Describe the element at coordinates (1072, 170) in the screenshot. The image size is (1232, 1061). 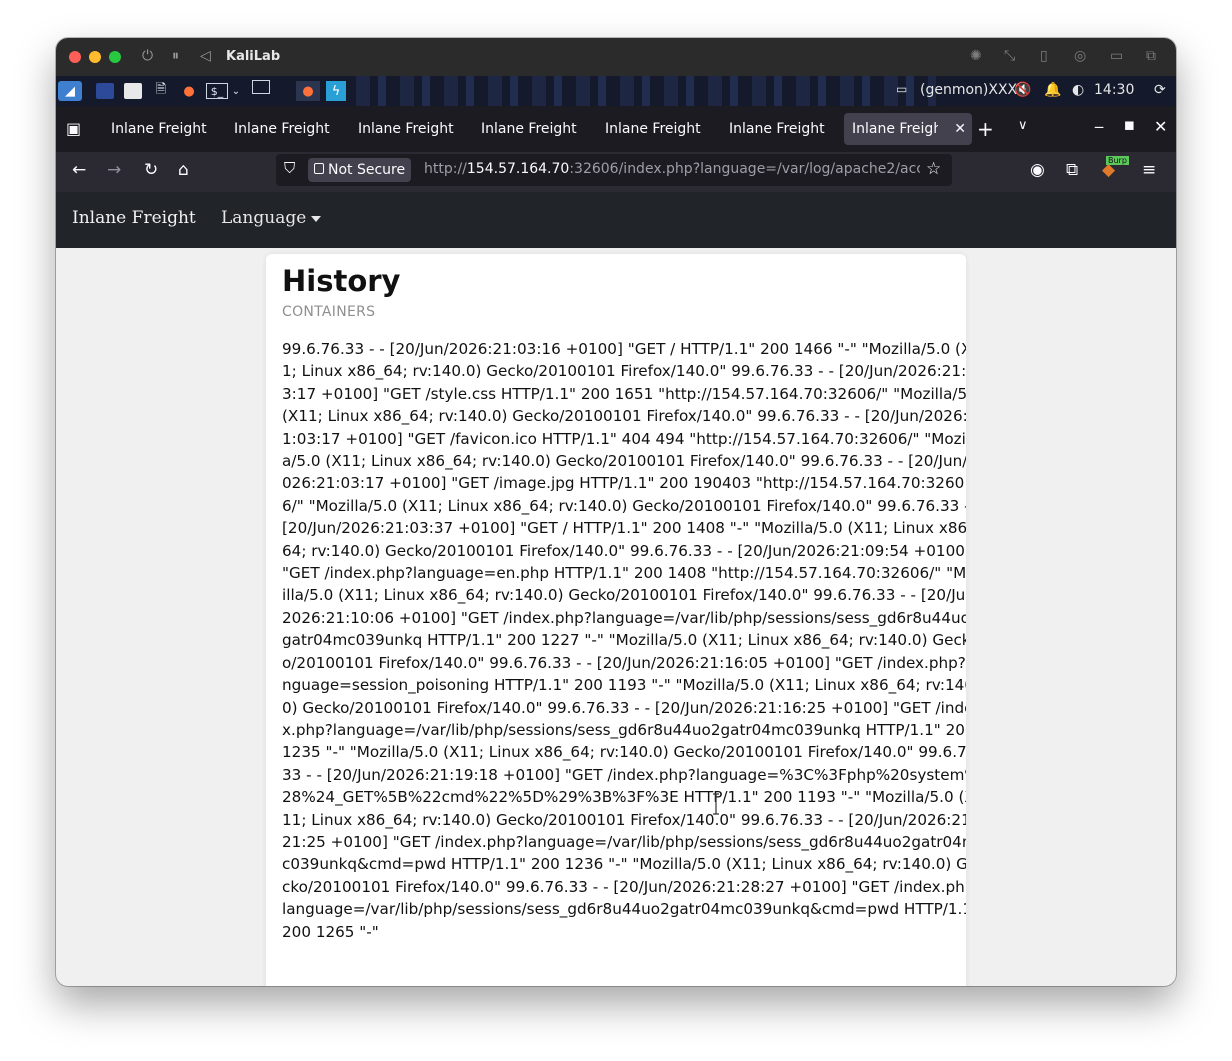
I see `extensions-icon: ⧉` at that location.